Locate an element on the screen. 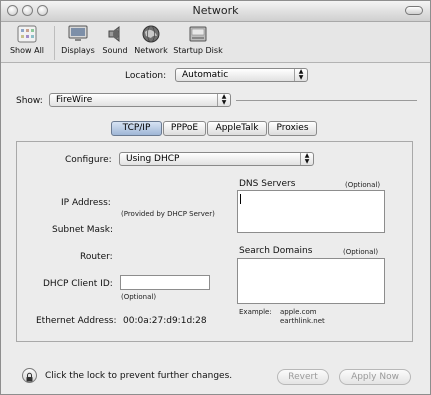  lock-button is located at coordinates (29, 375).